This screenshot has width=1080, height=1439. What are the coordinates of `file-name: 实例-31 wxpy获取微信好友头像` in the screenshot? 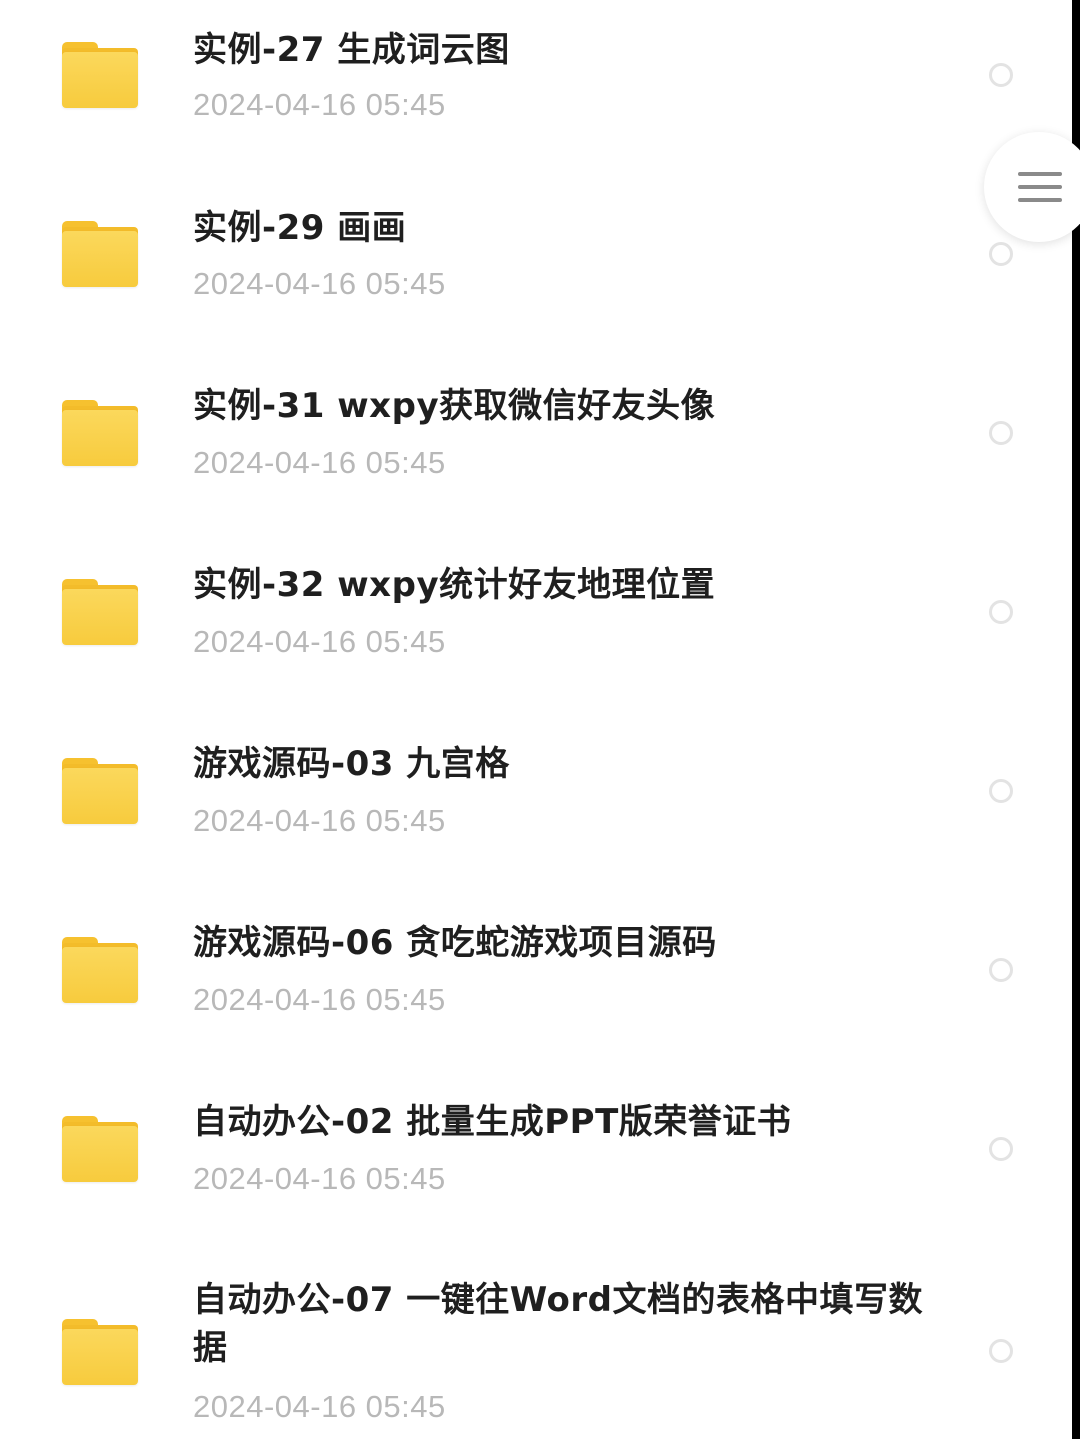 It's located at (454, 406).